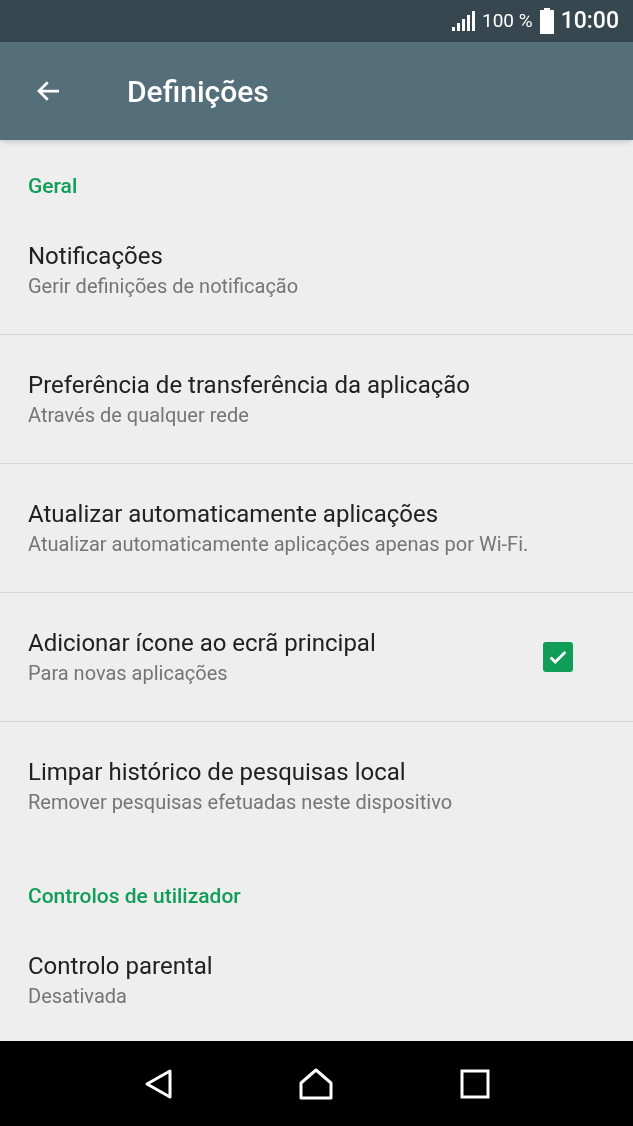 The width and height of the screenshot is (633, 1126). What do you see at coordinates (78, 996) in the screenshot?
I see `setting-description: Desativada` at bounding box center [78, 996].